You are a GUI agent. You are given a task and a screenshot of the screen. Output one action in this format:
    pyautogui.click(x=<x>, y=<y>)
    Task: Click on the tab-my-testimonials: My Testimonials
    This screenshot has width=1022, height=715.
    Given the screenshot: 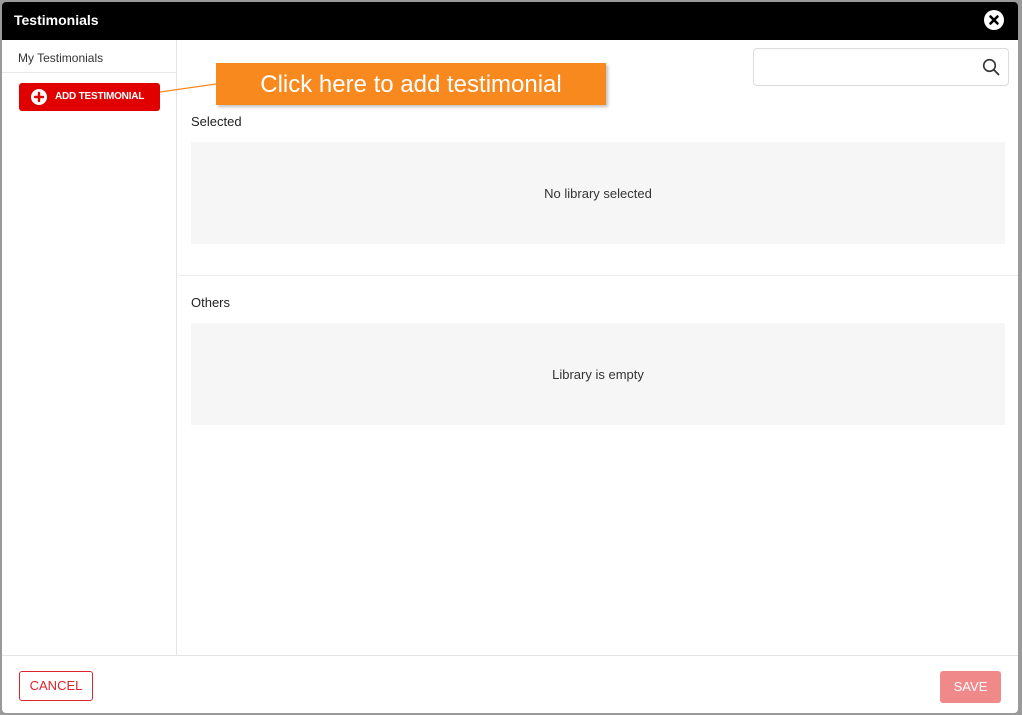 What is the action you would take?
    pyautogui.click(x=89, y=56)
    